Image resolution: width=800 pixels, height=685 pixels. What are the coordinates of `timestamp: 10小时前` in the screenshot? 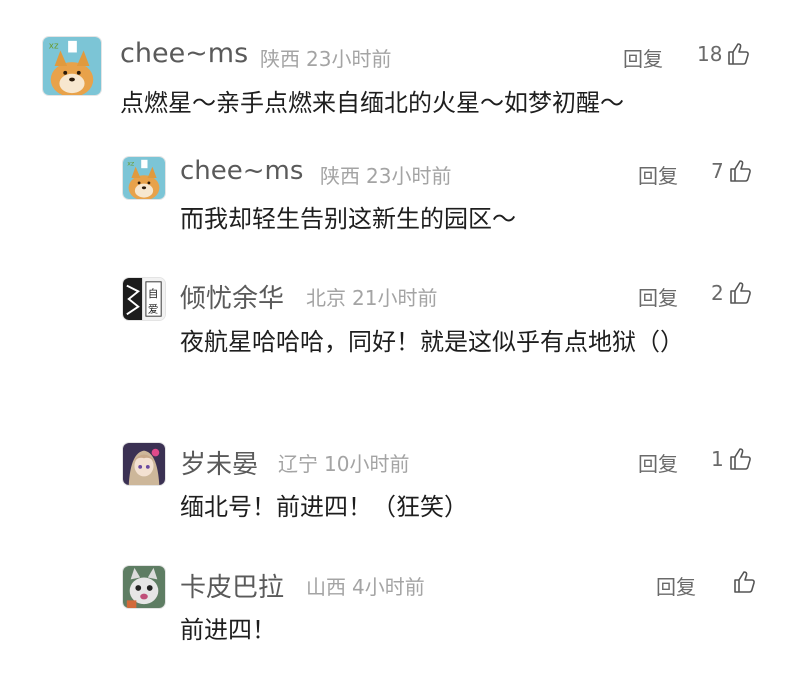 It's located at (367, 464).